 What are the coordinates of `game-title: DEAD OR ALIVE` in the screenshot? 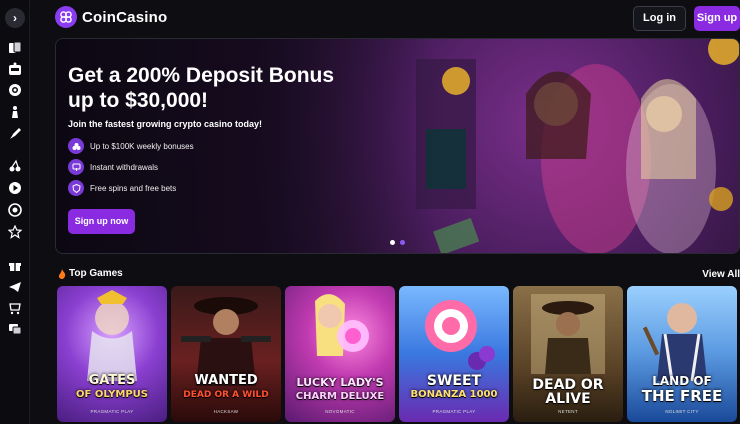 It's located at (568, 392).